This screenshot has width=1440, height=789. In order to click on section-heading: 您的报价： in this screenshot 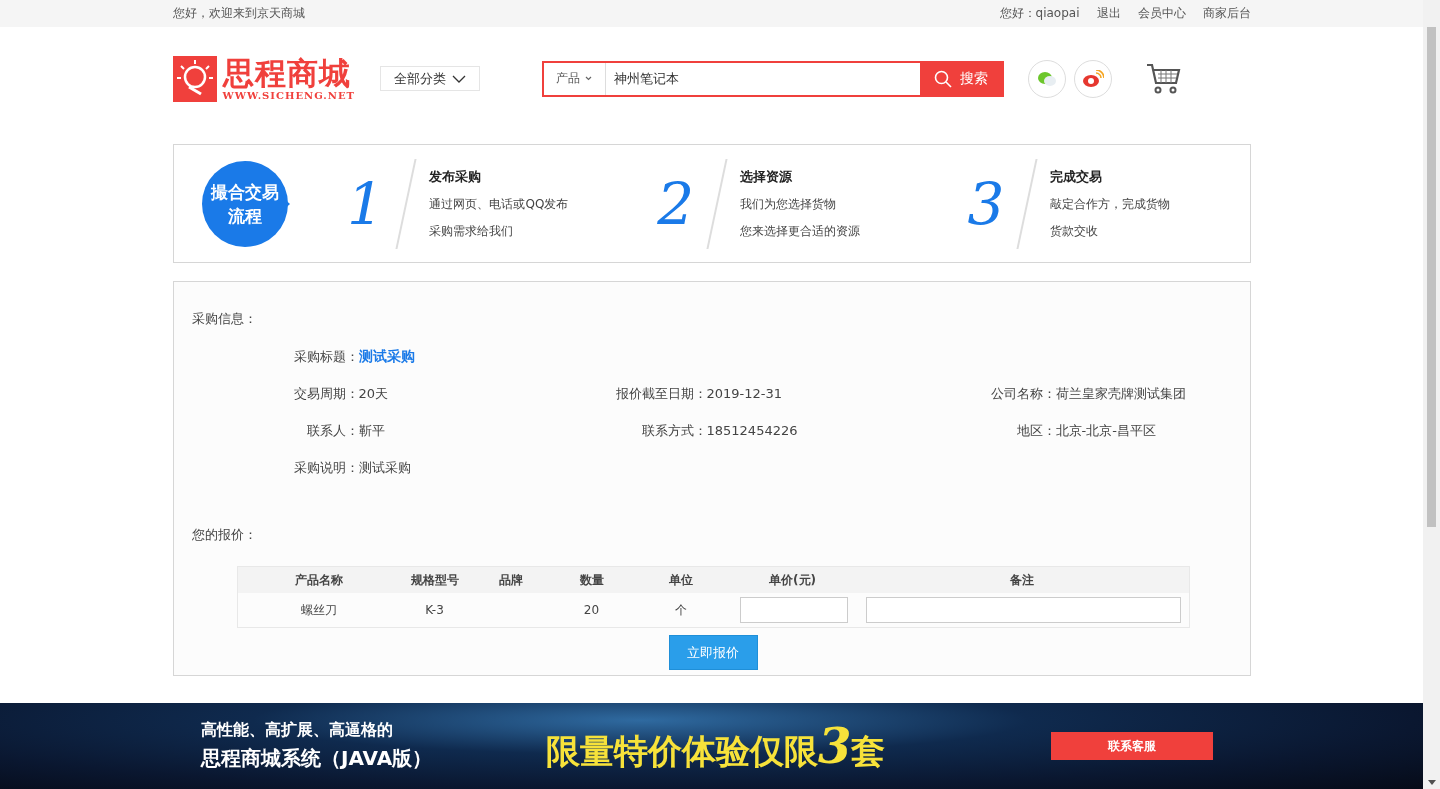, I will do `click(224, 535)`.